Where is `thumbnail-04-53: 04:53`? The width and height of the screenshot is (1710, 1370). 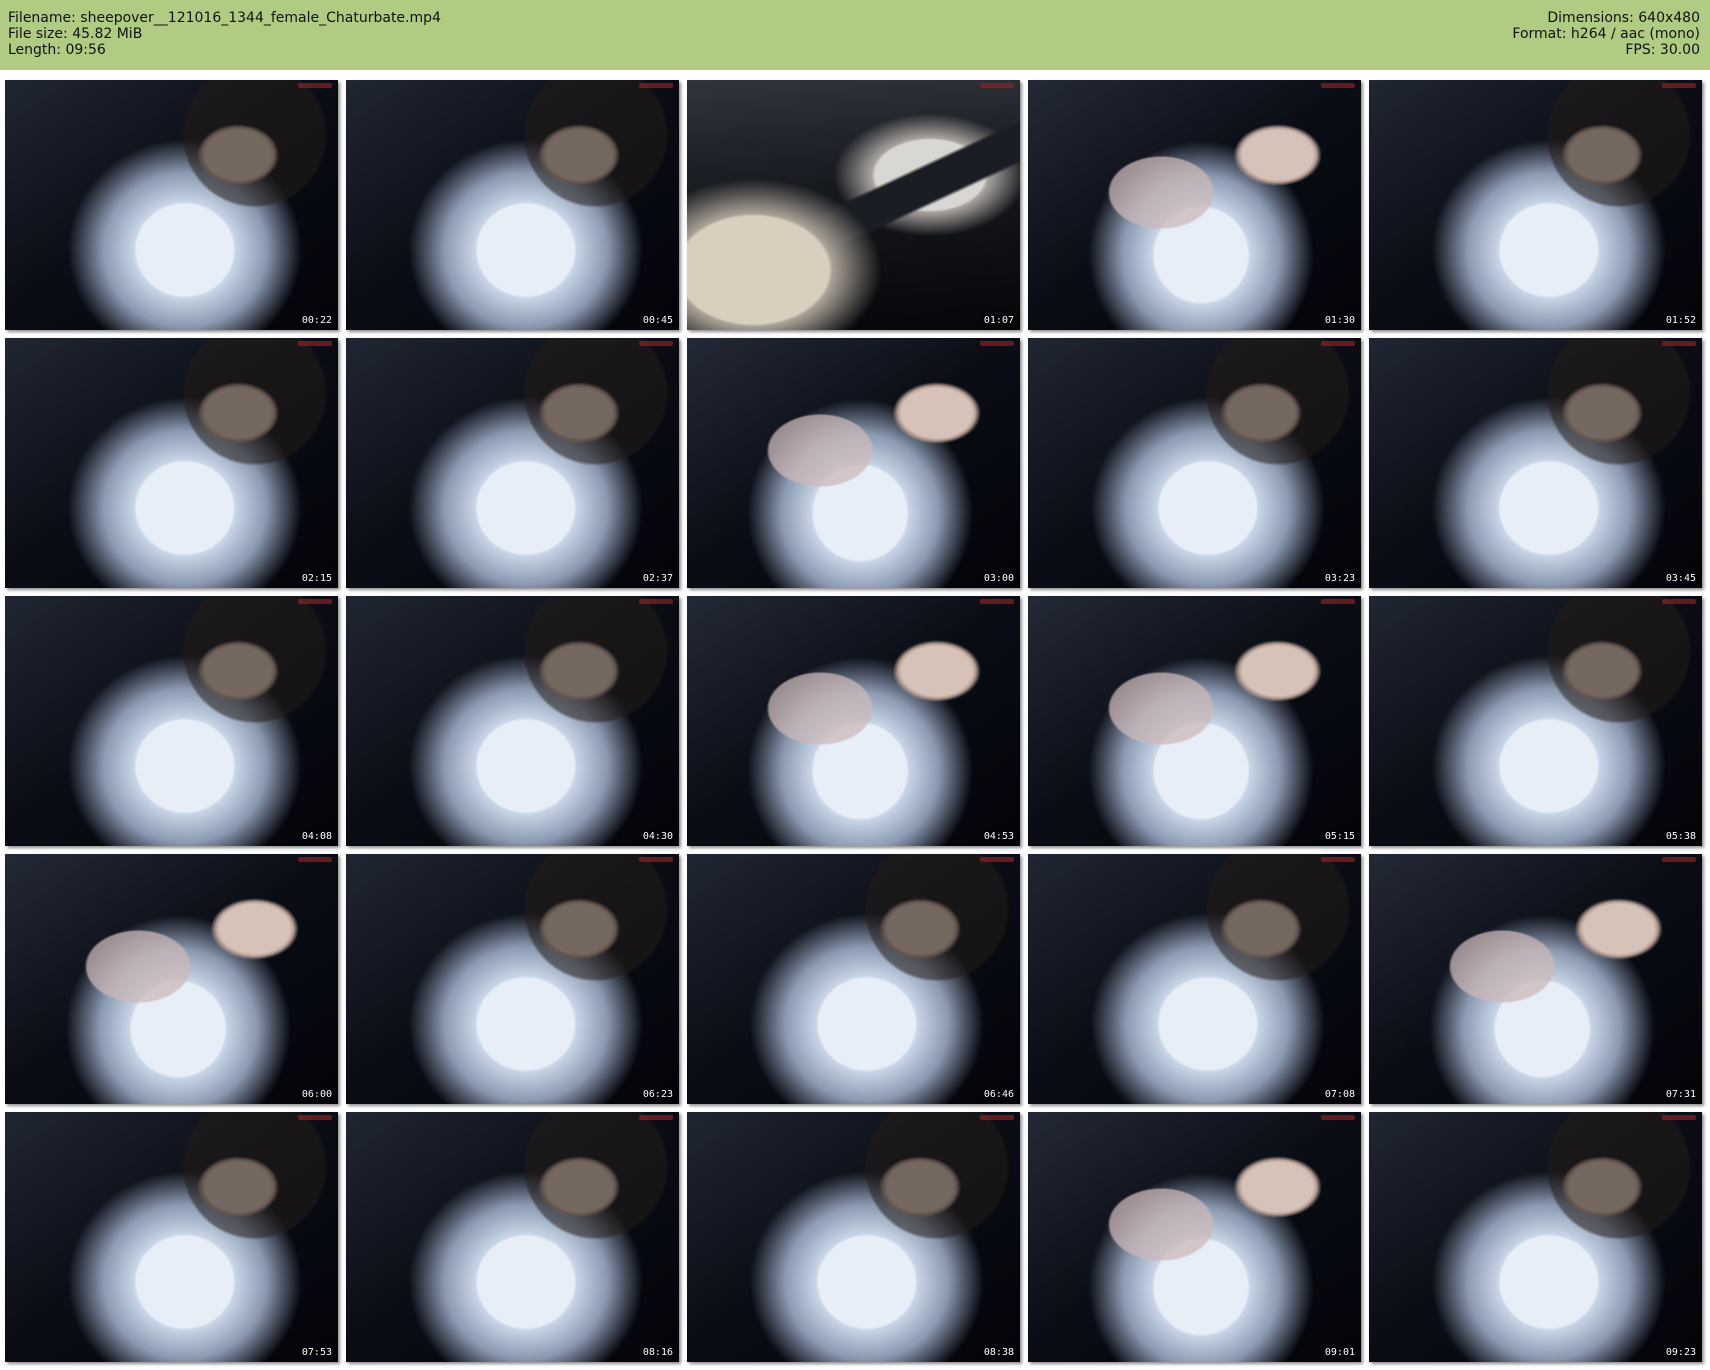 thumbnail-04-53: 04:53 is located at coordinates (853, 721).